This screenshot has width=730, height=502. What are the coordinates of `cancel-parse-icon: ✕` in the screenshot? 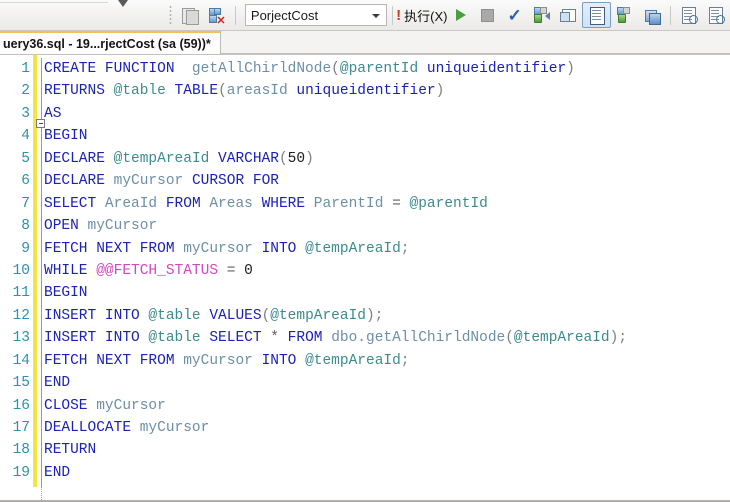 It's located at (216, 15).